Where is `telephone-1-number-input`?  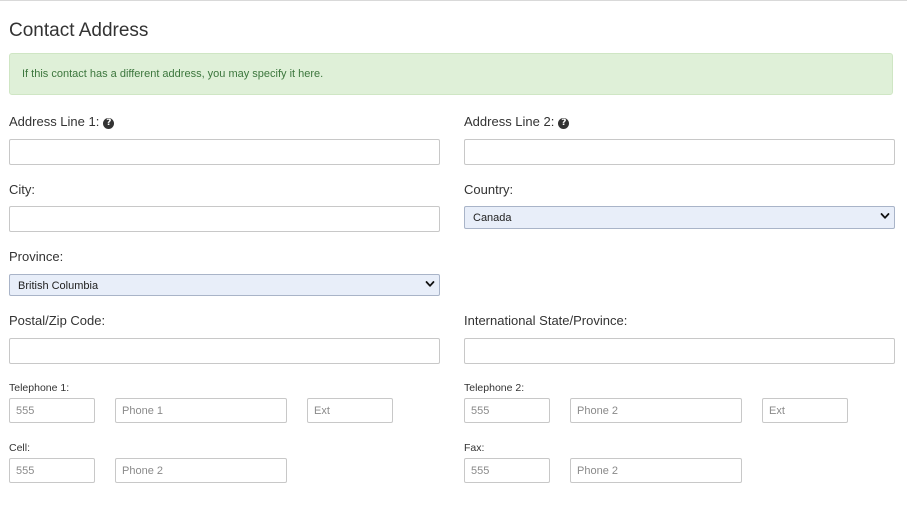 telephone-1-number-input is located at coordinates (201, 410).